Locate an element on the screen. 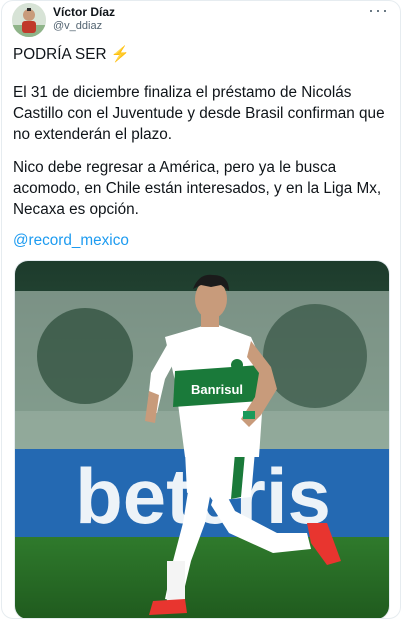 The width and height of the screenshot is (403, 620). author-handle: @v_ddiaz is located at coordinates (77, 26).